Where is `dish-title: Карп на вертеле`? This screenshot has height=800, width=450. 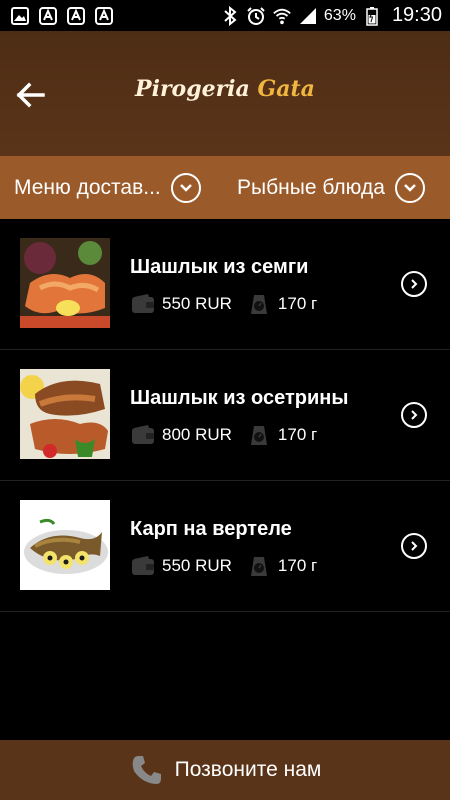
dish-title: Карп на вертеле is located at coordinates (211, 529).